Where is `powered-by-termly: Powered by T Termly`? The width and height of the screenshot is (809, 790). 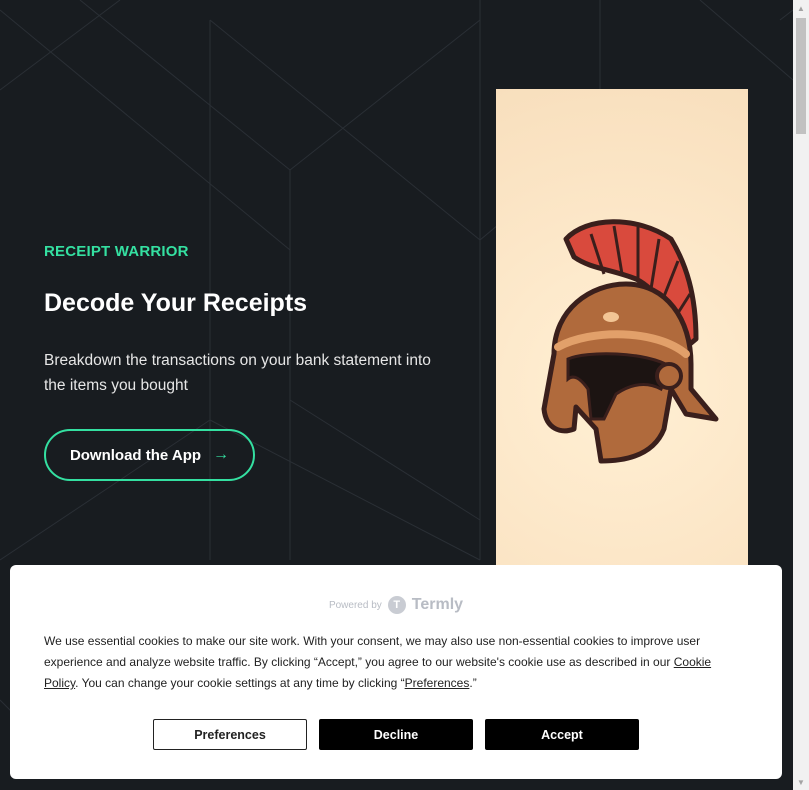
powered-by-termly: Powered by T Termly is located at coordinates (396, 605).